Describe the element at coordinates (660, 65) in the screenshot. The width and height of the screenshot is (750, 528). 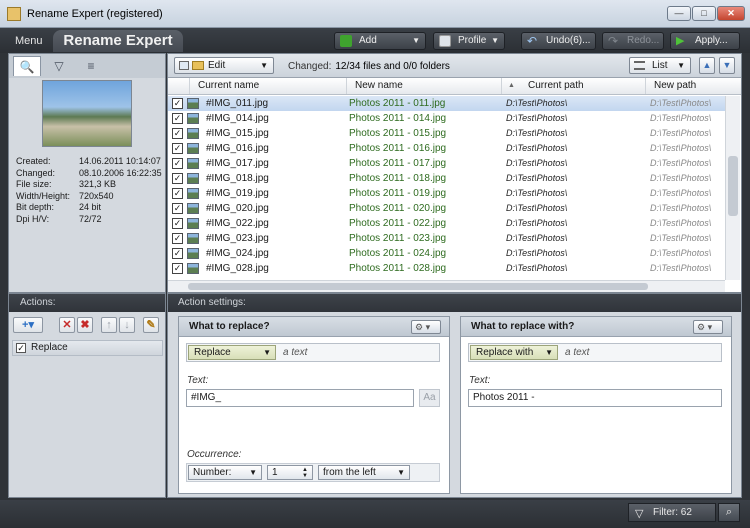
I see `view-dropdown: List ▼` at that location.